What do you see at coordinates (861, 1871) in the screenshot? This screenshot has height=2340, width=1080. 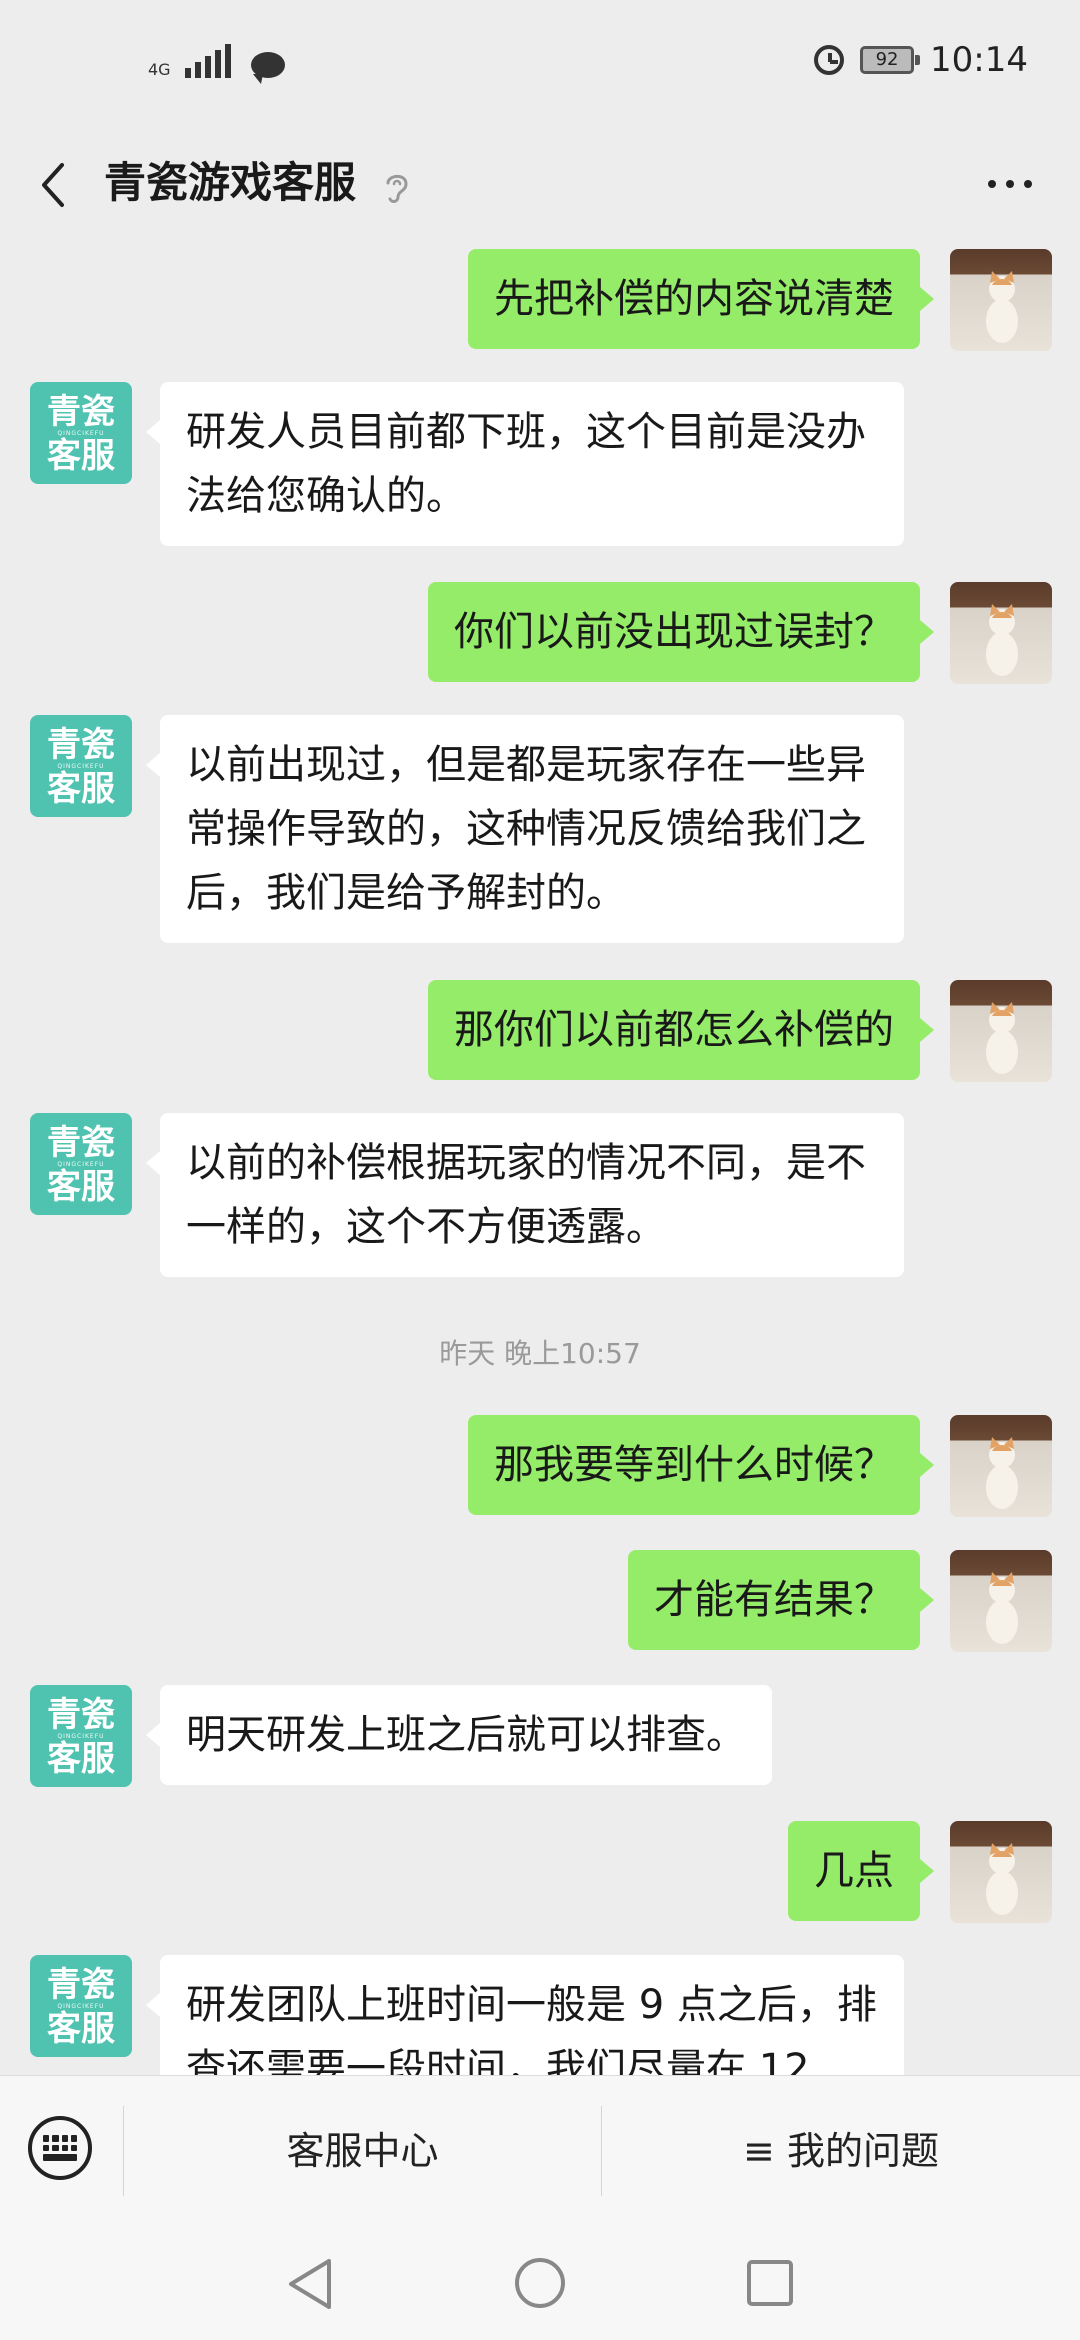 I see `outgoing-message: 几点` at bounding box center [861, 1871].